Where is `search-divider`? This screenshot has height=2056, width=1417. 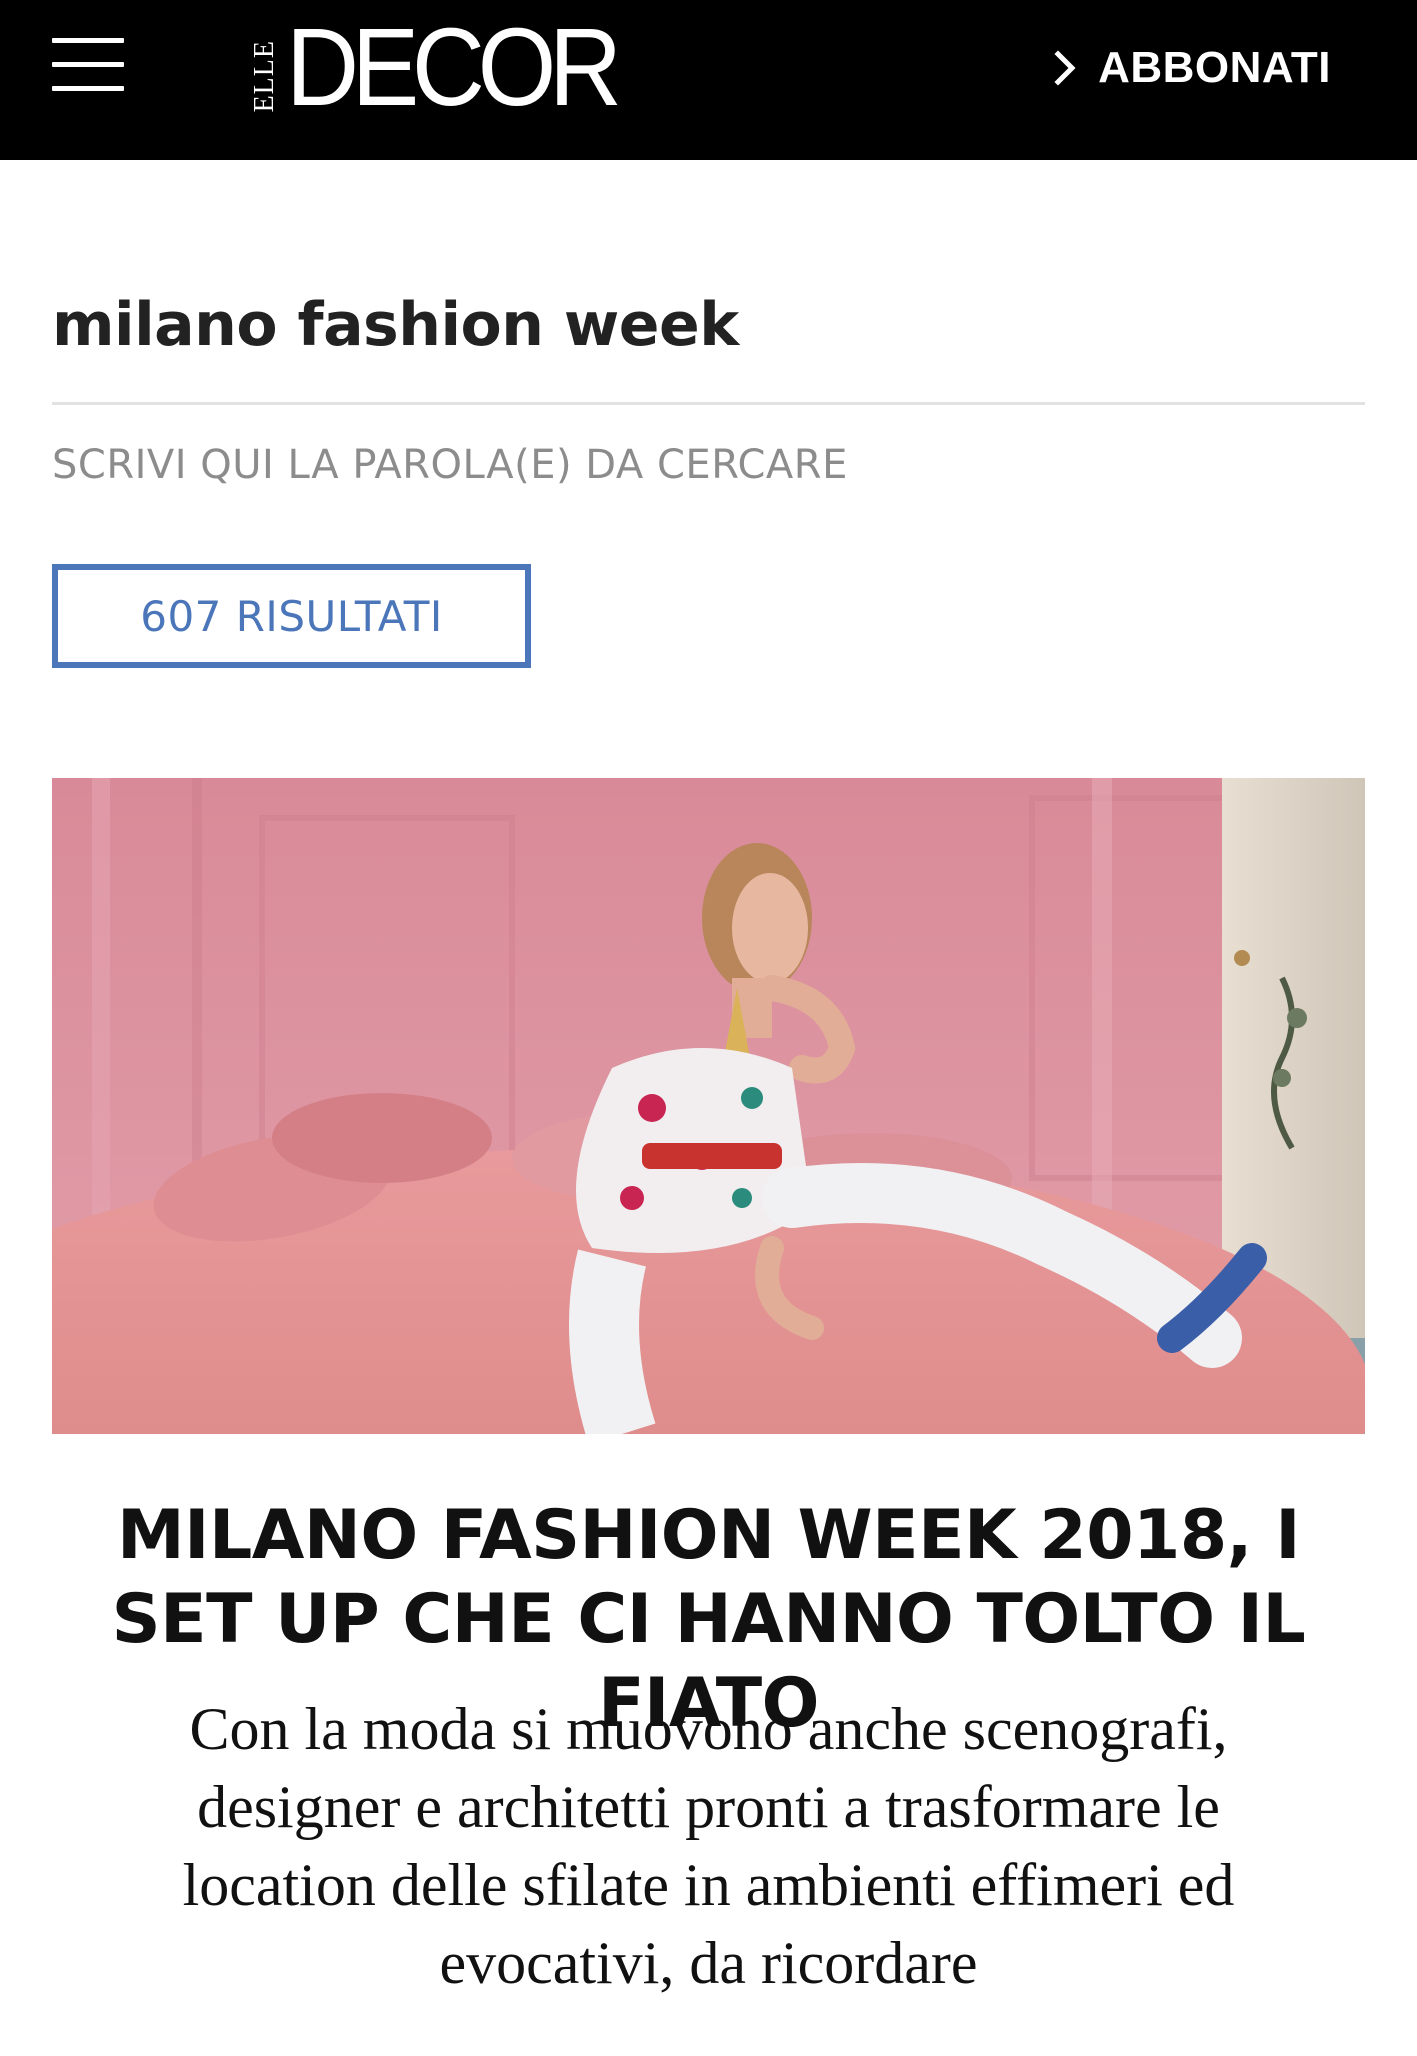
search-divider is located at coordinates (708, 403).